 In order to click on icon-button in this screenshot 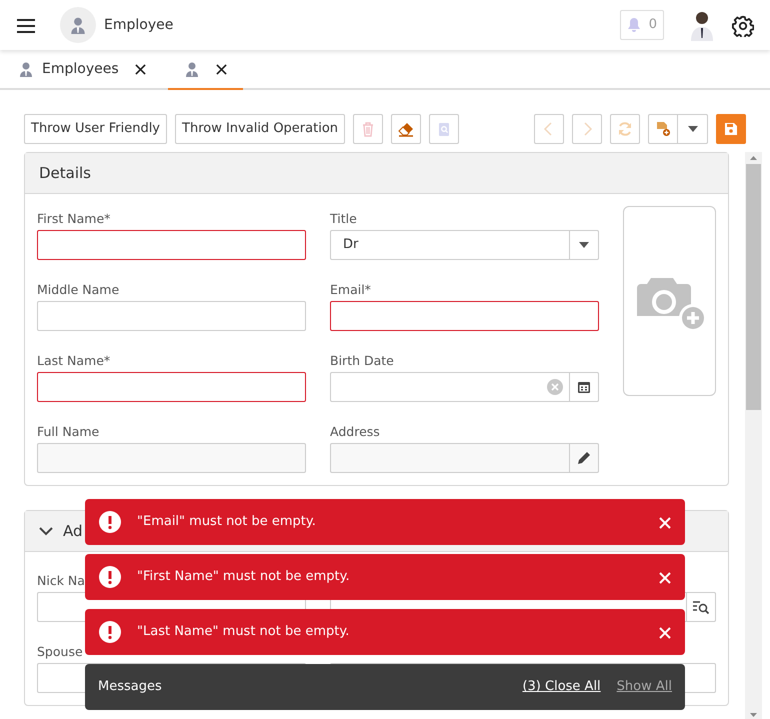, I will do `click(406, 129)`.